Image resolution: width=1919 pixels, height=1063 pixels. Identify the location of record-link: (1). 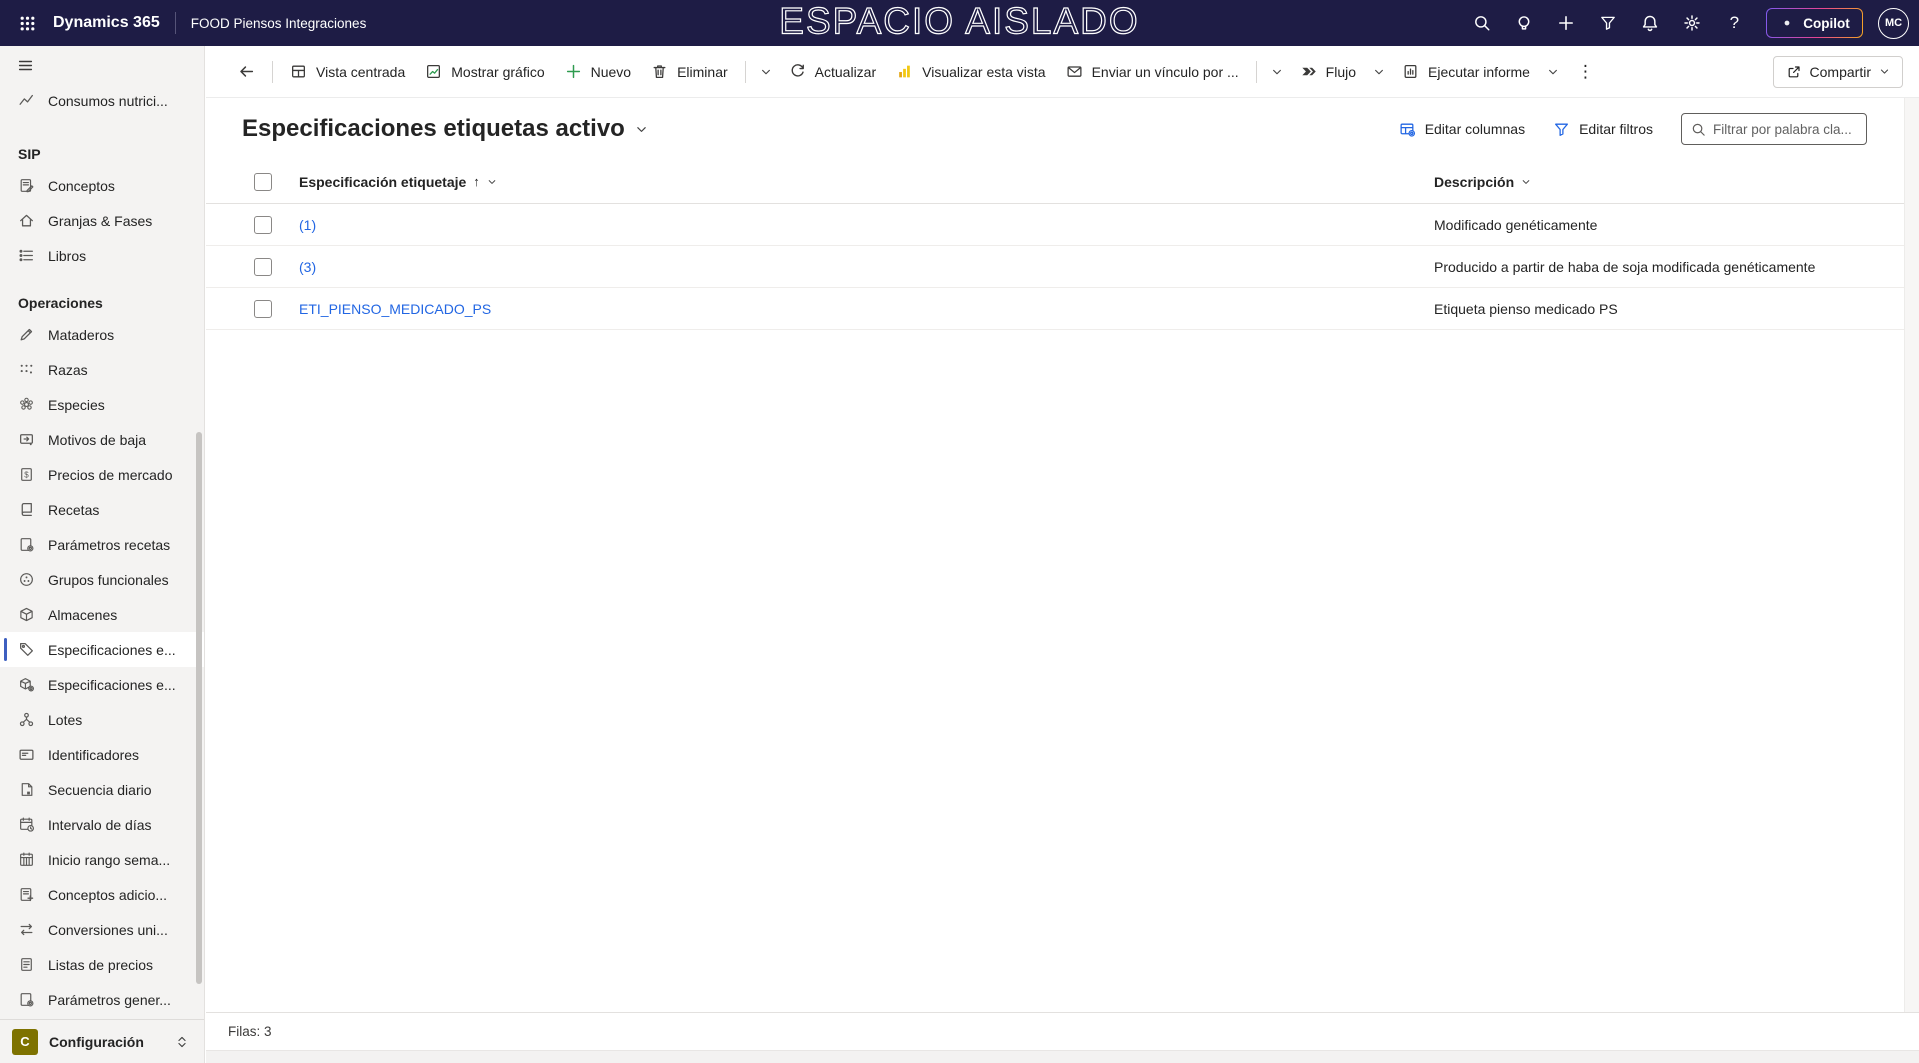
(307, 225).